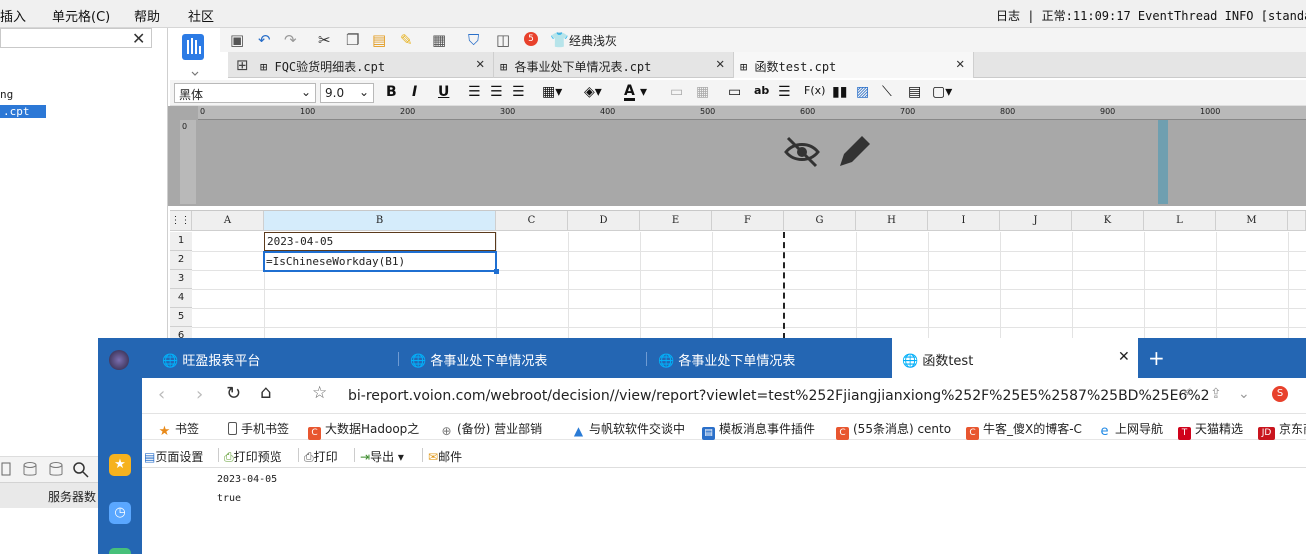 Image resolution: width=1306 pixels, height=554 pixels. Describe the element at coordinates (887, 92) in the screenshot. I see `diagonal-icon: ⟍` at that location.